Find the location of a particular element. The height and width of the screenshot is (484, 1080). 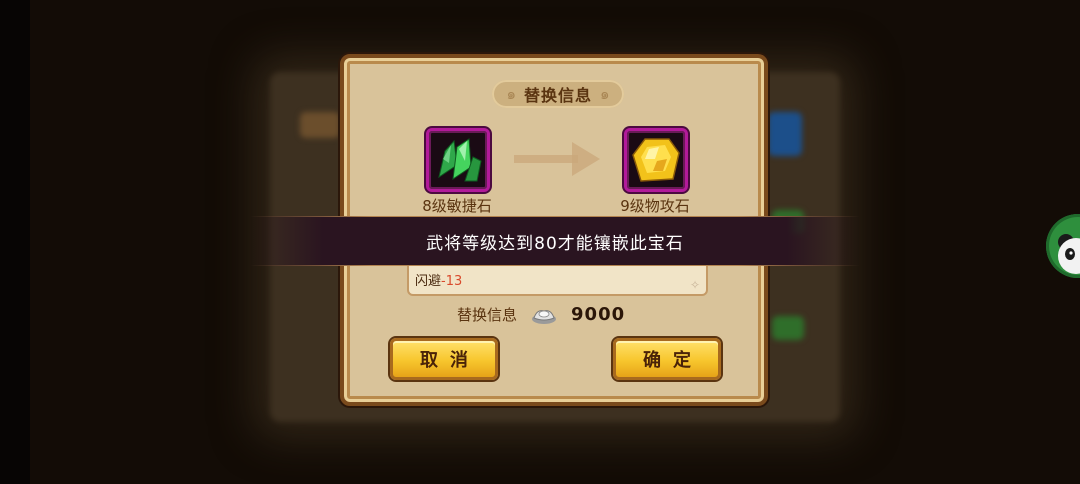

toast-message: 武将等级达到80才能镶嵌此宝石 is located at coordinates (555, 243).